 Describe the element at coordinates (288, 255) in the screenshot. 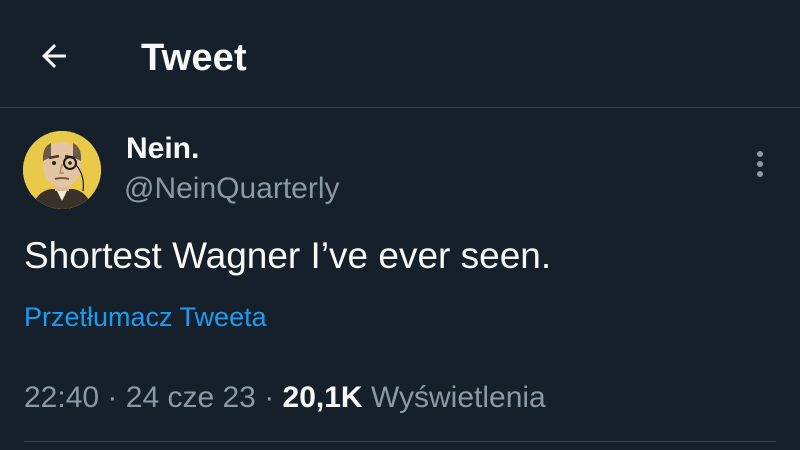

I see `tweet-text: Shortest Wagner I’ve ever seen.` at that location.